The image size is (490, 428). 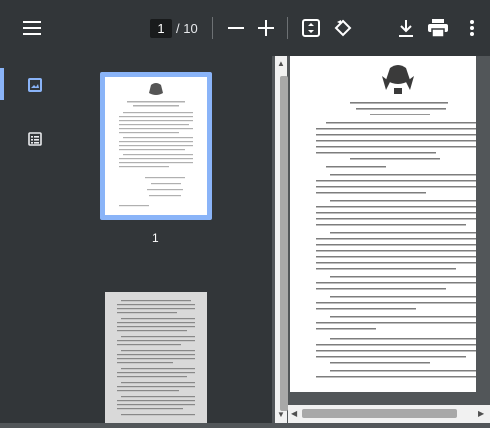 I want to click on scroll-down-arrow-icon: ▼, so click(x=281, y=415).